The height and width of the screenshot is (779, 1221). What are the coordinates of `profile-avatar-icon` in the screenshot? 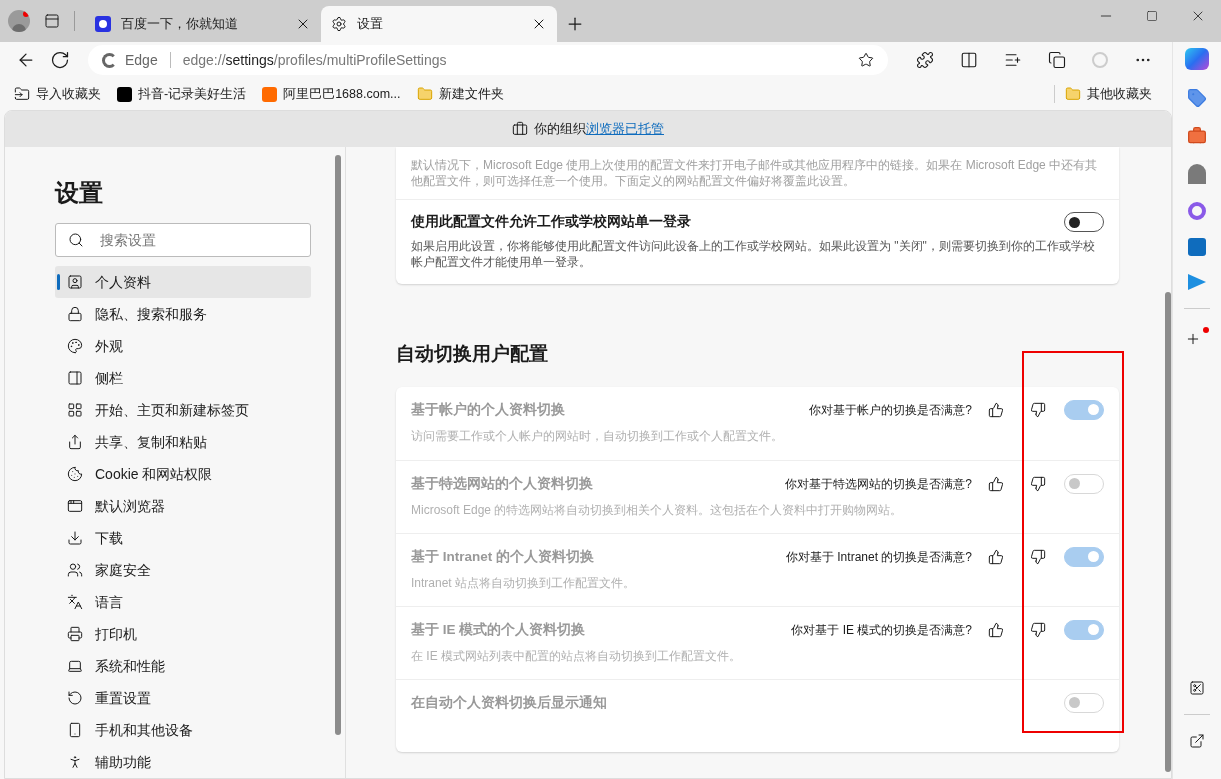 It's located at (19, 21).